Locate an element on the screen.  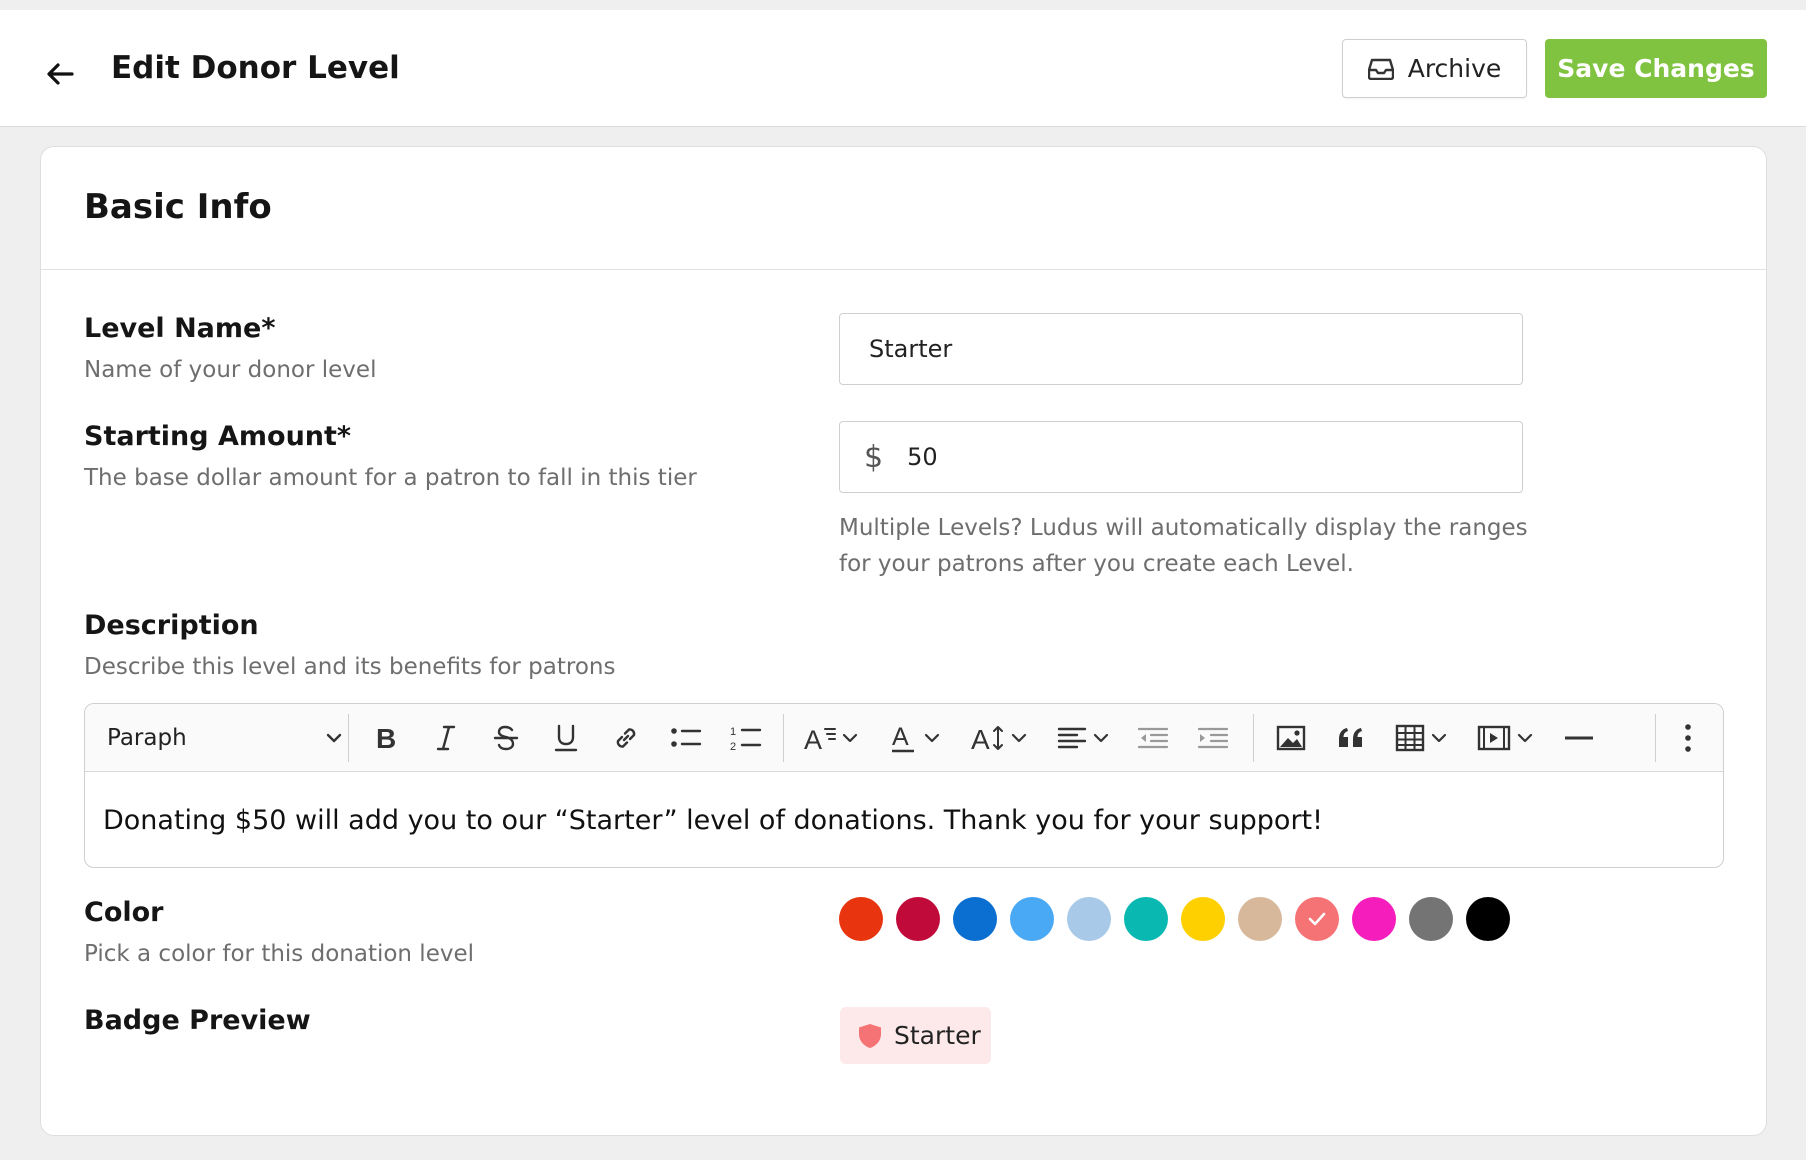
check-icon is located at coordinates (1317, 919).